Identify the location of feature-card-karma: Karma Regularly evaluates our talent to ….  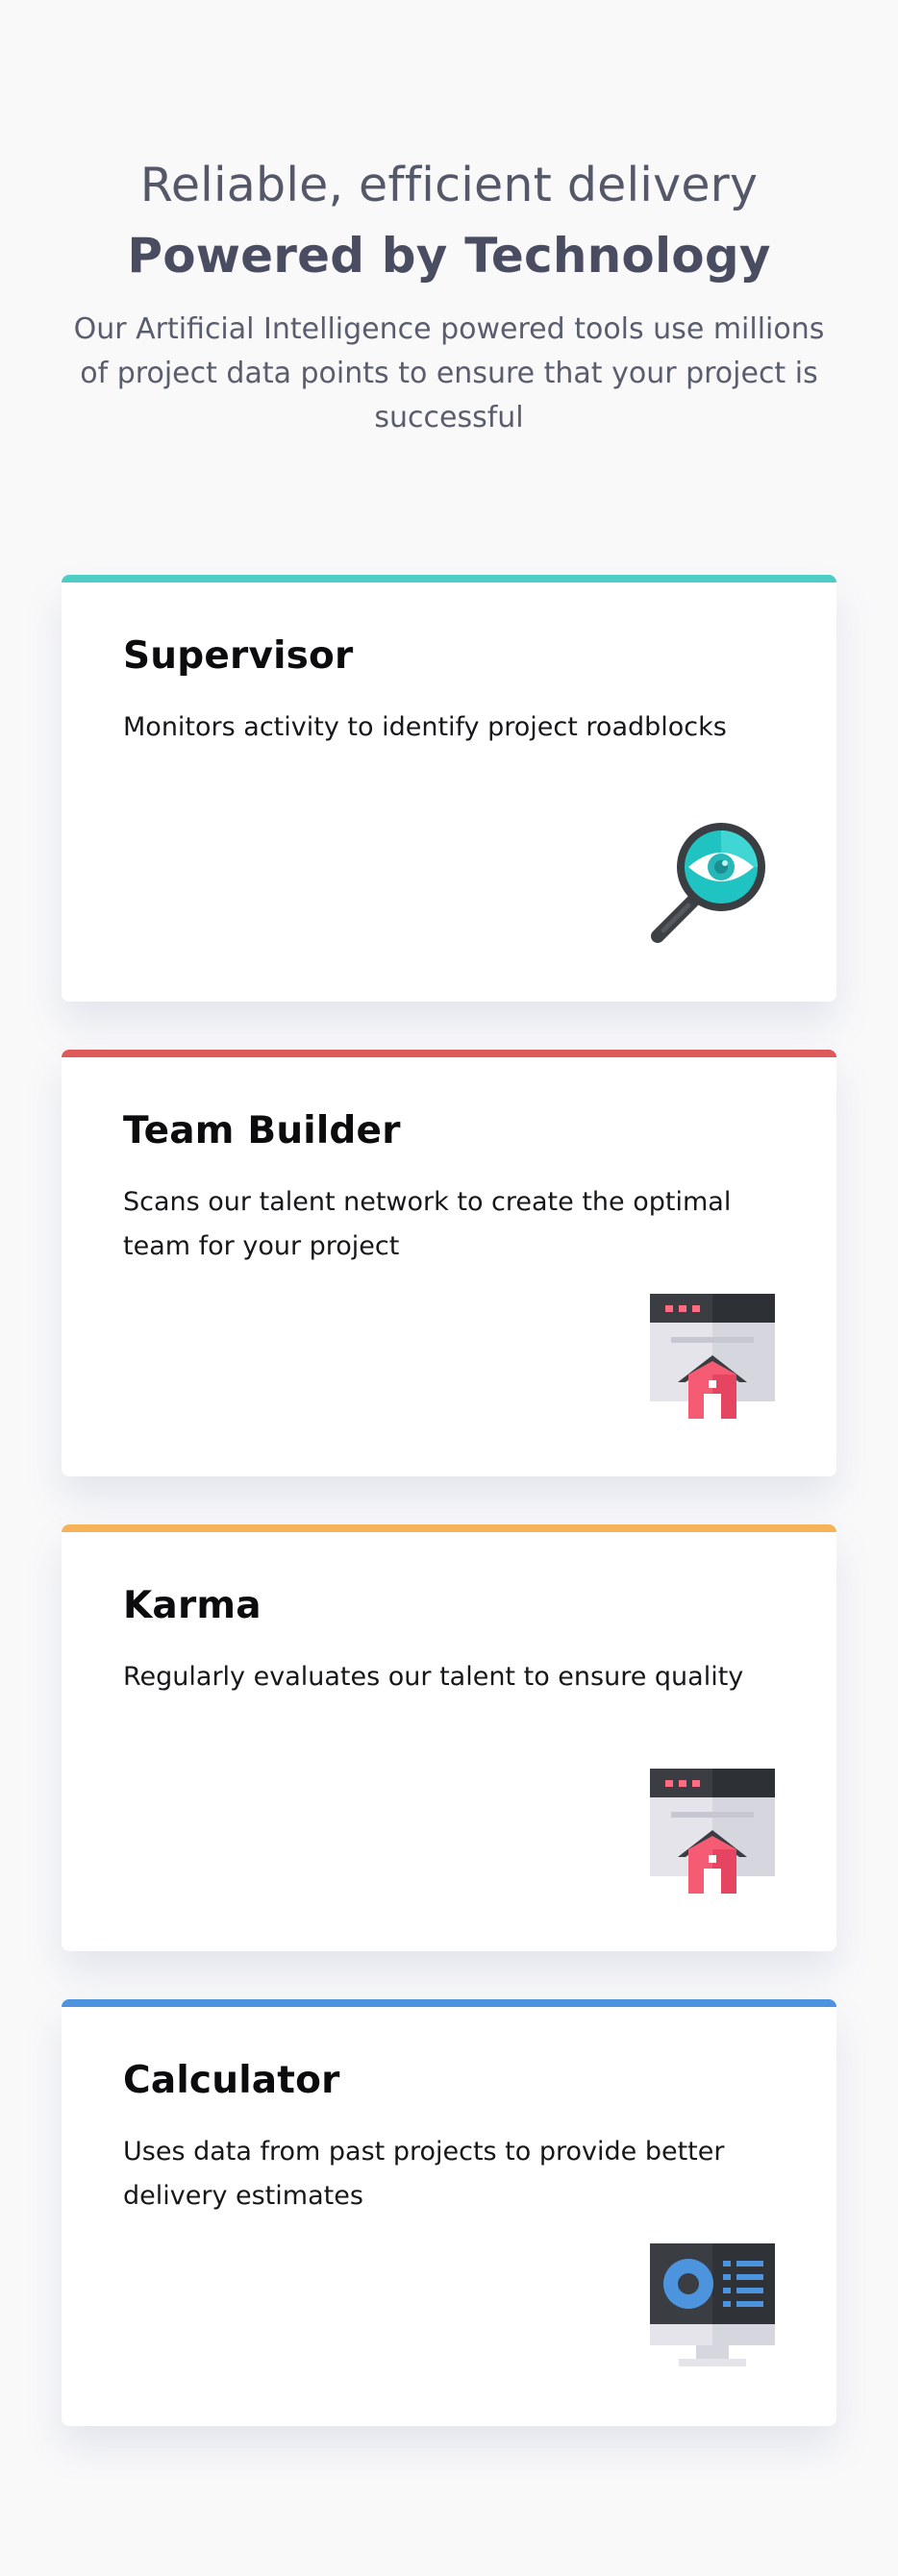
(449, 1738).